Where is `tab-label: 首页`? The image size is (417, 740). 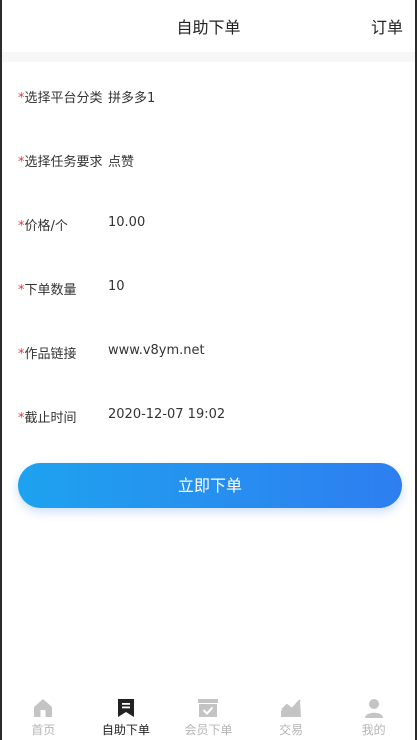 tab-label: 首页 is located at coordinates (43, 730).